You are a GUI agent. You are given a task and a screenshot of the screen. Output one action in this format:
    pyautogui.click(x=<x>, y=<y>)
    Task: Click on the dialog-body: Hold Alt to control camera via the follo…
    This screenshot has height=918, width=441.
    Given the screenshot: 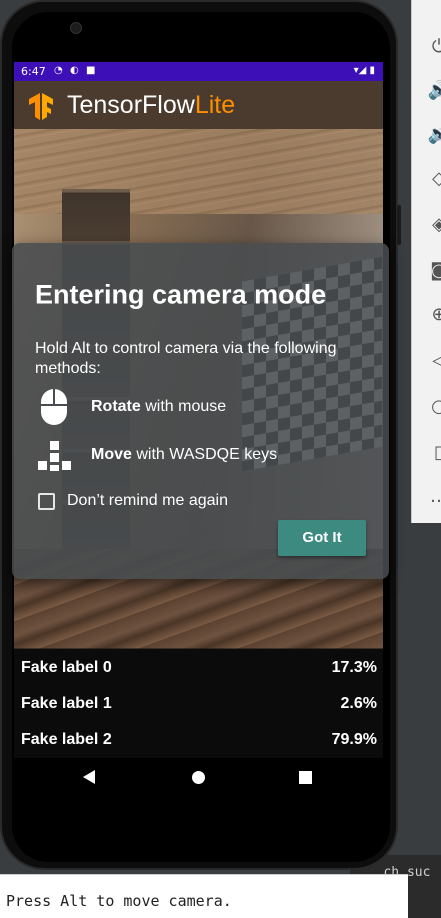 What is the action you would take?
    pyautogui.click(x=186, y=358)
    